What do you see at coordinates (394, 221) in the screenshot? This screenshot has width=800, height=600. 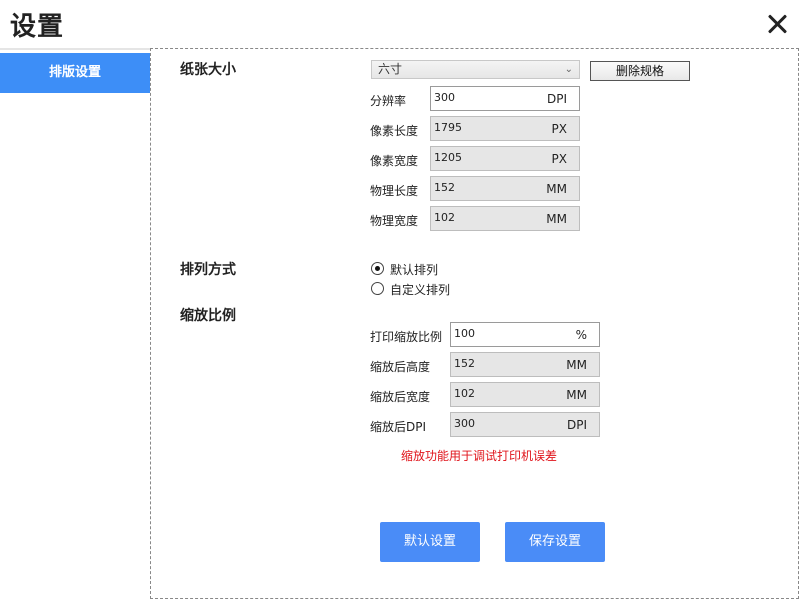 I see `physical-width-label: 物理宽度` at bounding box center [394, 221].